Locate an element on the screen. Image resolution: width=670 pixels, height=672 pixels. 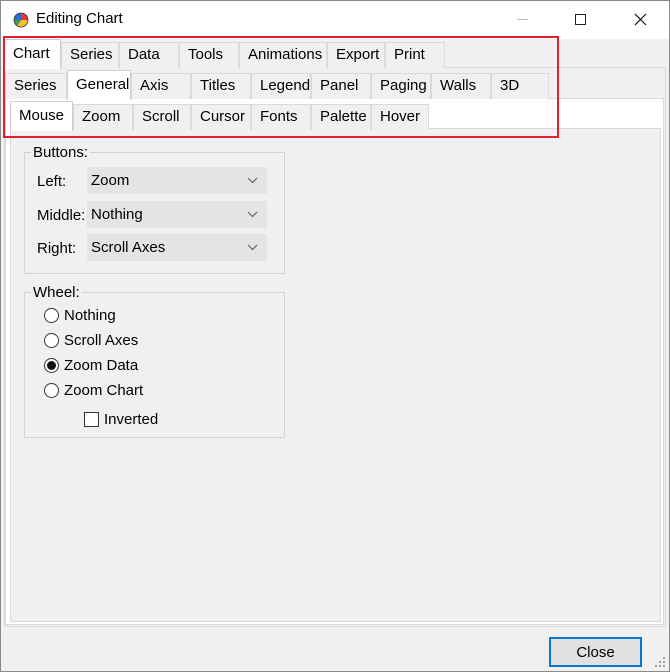
minimize-icon is located at coordinates (522, 19).